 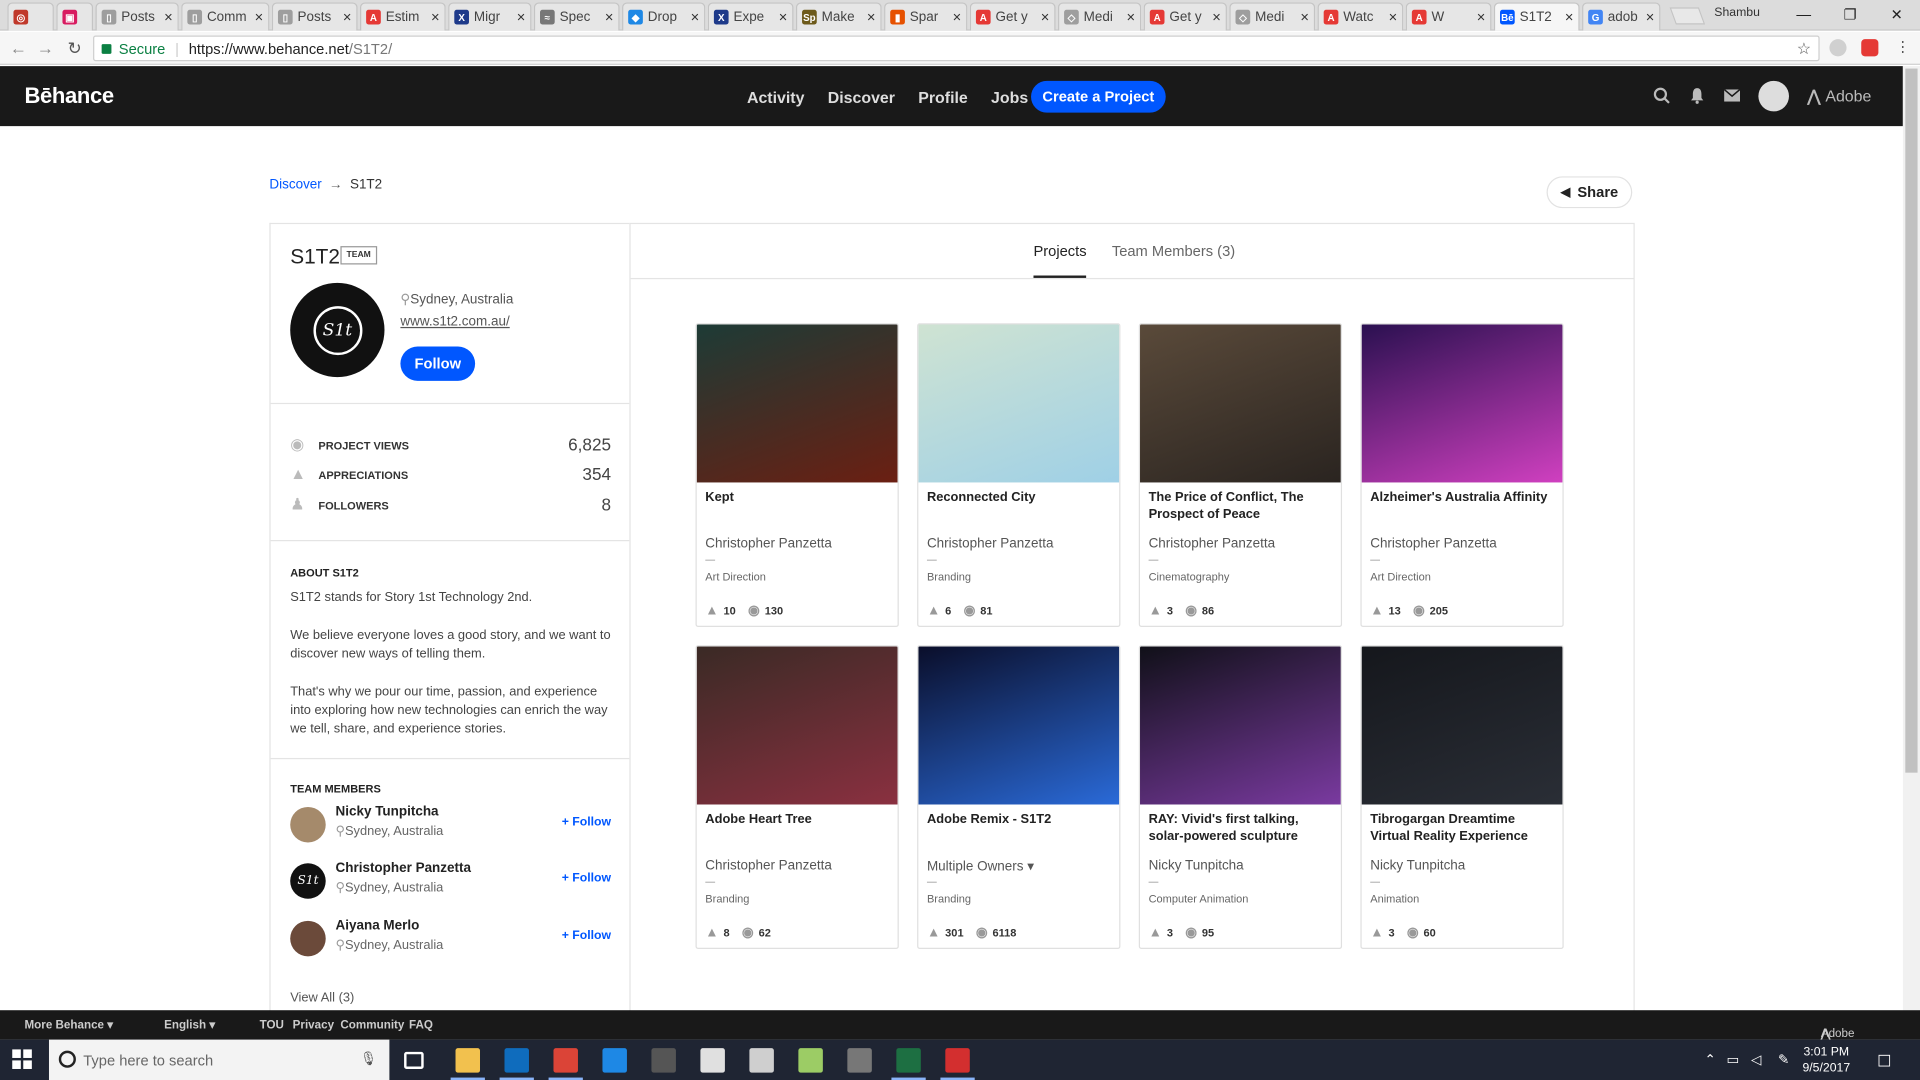 What do you see at coordinates (859, 1060) in the screenshot?
I see `vm-icon` at bounding box center [859, 1060].